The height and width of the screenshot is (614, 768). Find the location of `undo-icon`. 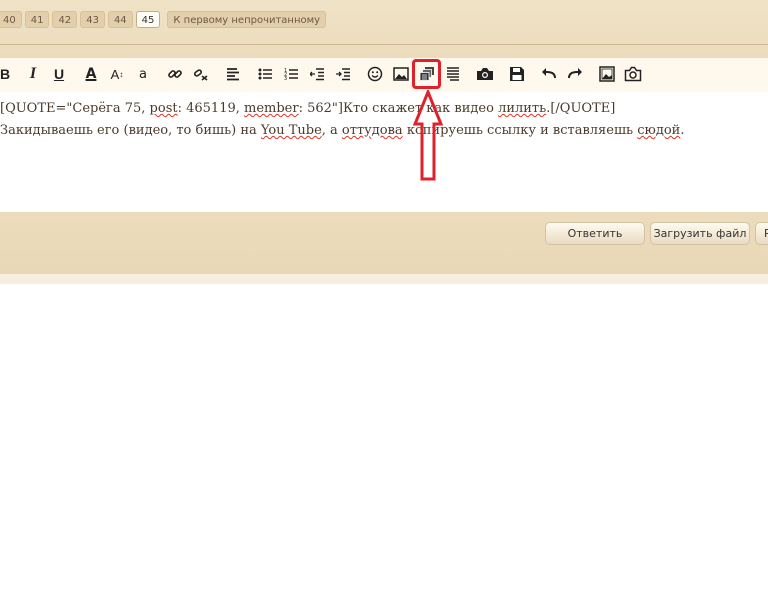

undo-icon is located at coordinates (549, 74).